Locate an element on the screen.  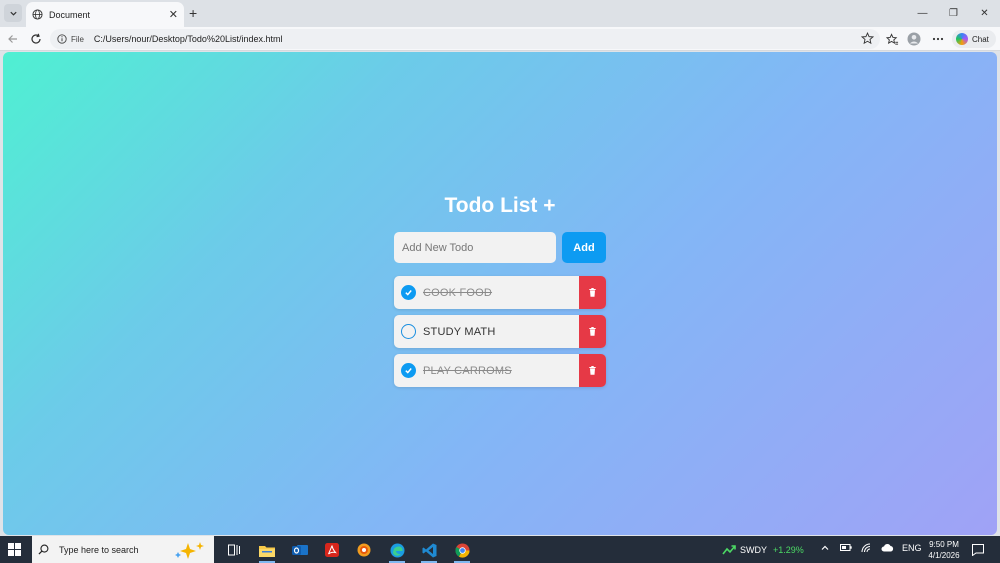
refresh-icon is located at coordinates (36, 38).